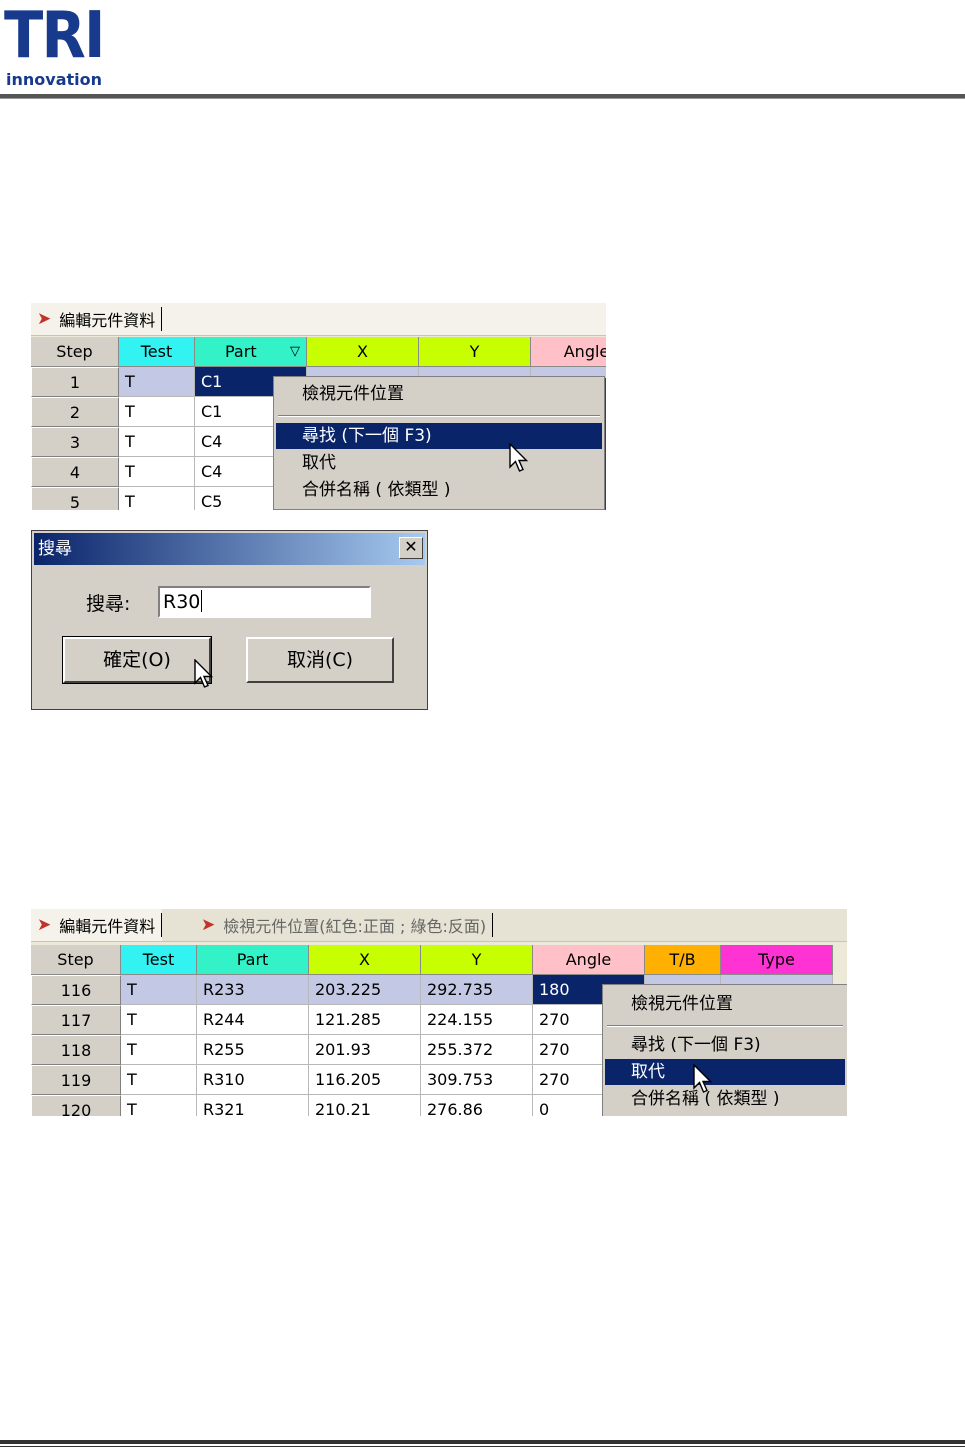  I want to click on cell-part: R310, so click(253, 1080).